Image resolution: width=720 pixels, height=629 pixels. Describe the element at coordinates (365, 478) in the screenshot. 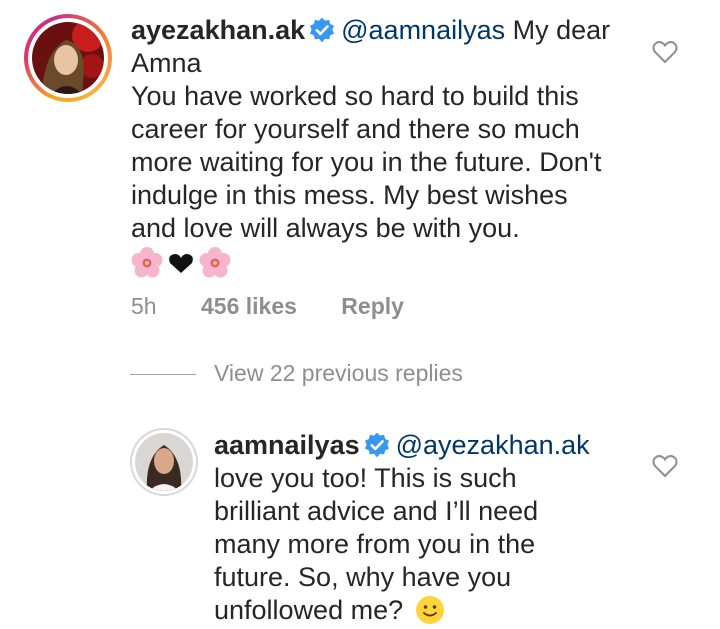

I see `reply-line-1: love you too! This is such` at that location.